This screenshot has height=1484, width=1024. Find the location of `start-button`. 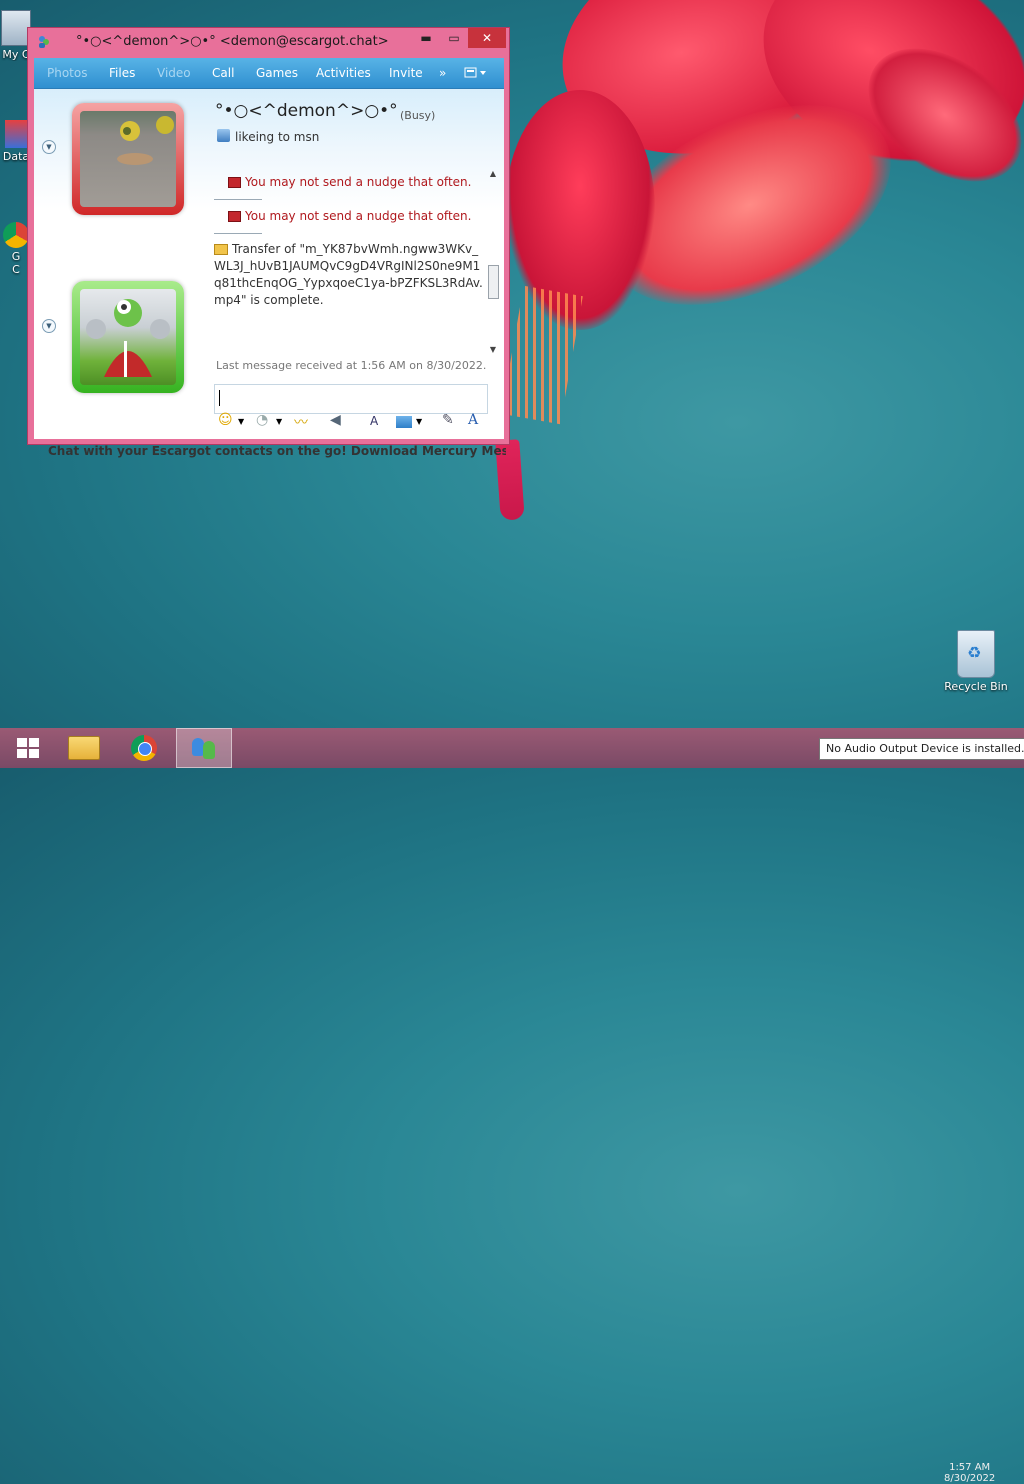

start-button is located at coordinates (28, 748).